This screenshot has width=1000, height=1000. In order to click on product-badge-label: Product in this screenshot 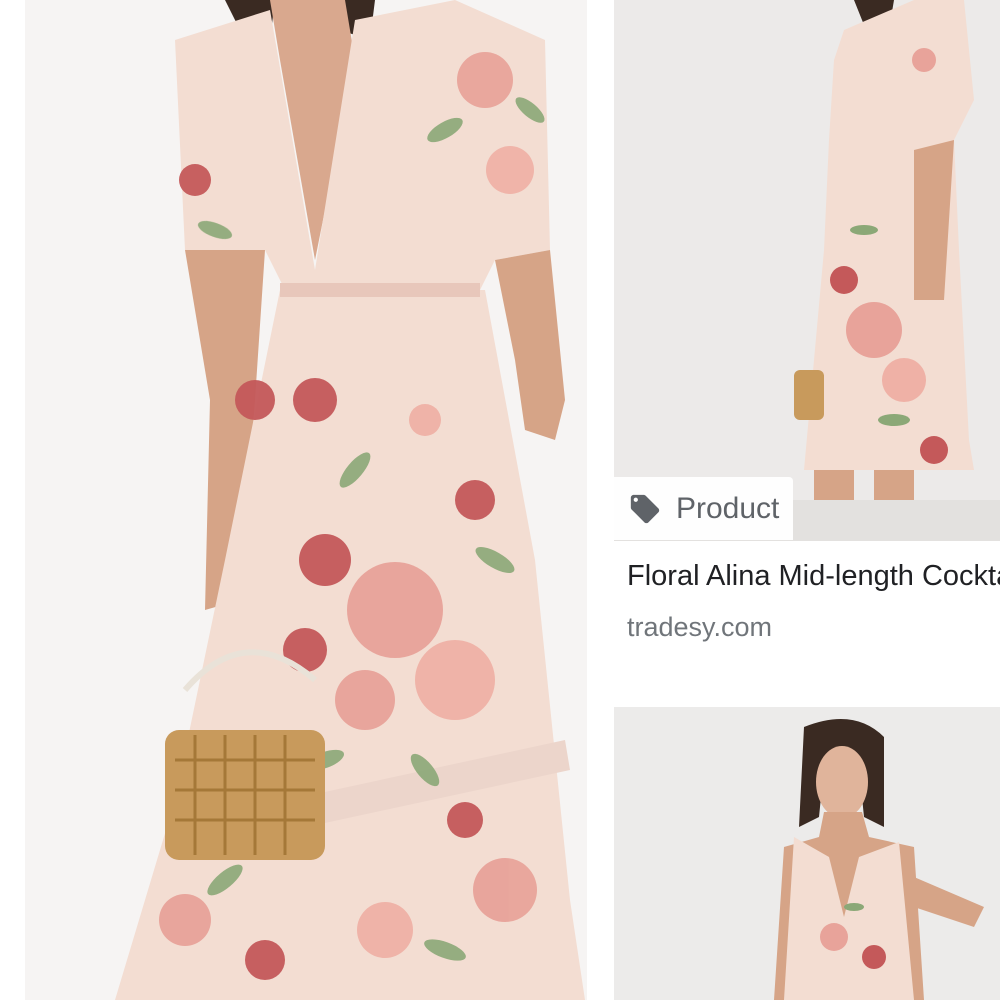, I will do `click(728, 508)`.